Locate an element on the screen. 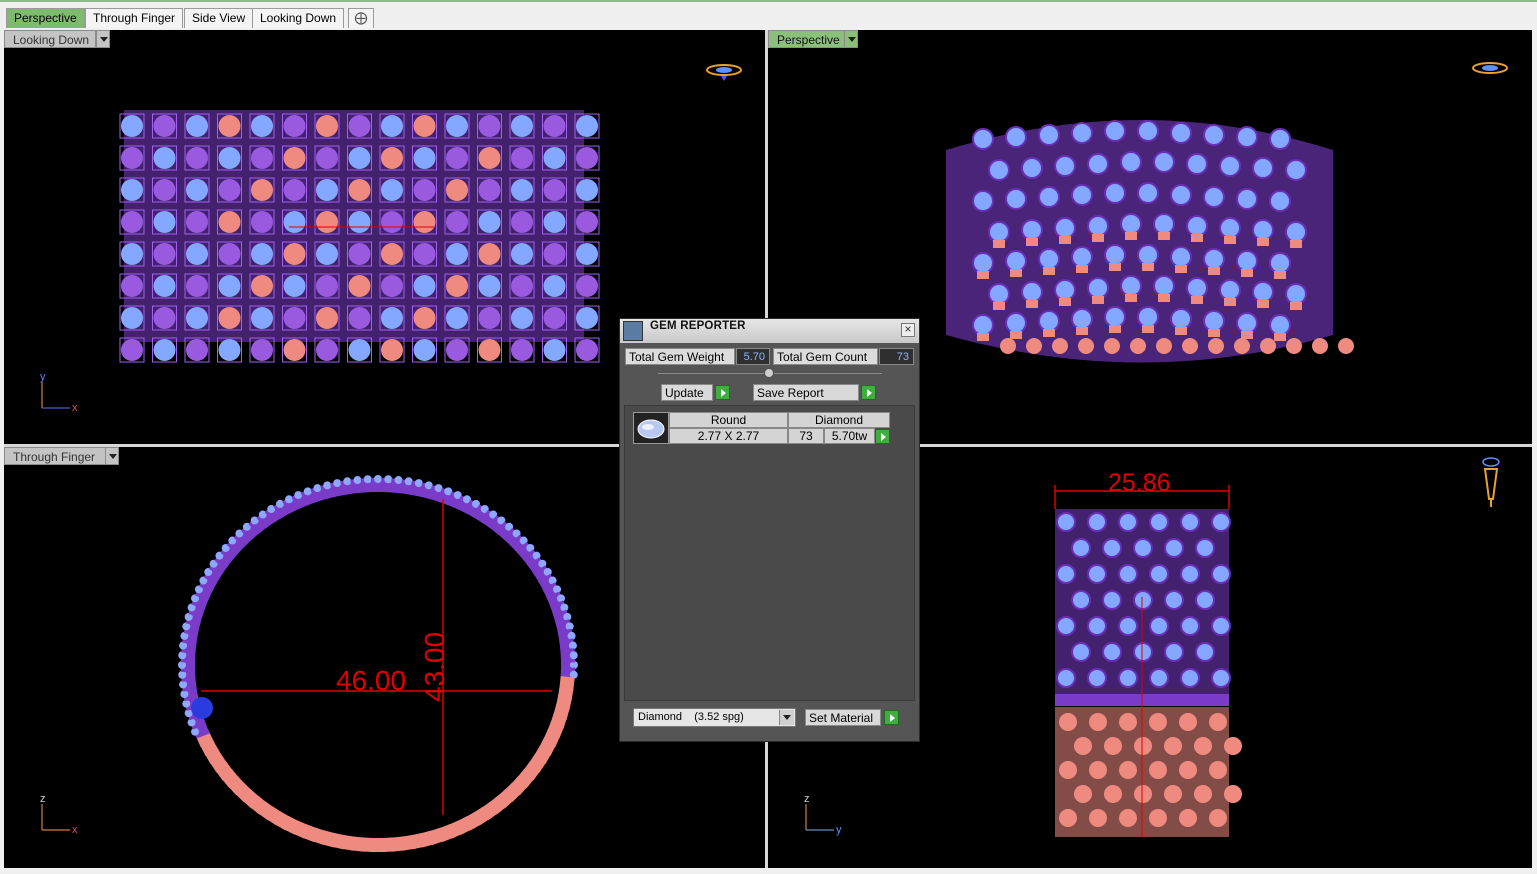 The width and height of the screenshot is (1537, 874). tab-through-finger: Through Finger is located at coordinates (134, 18).